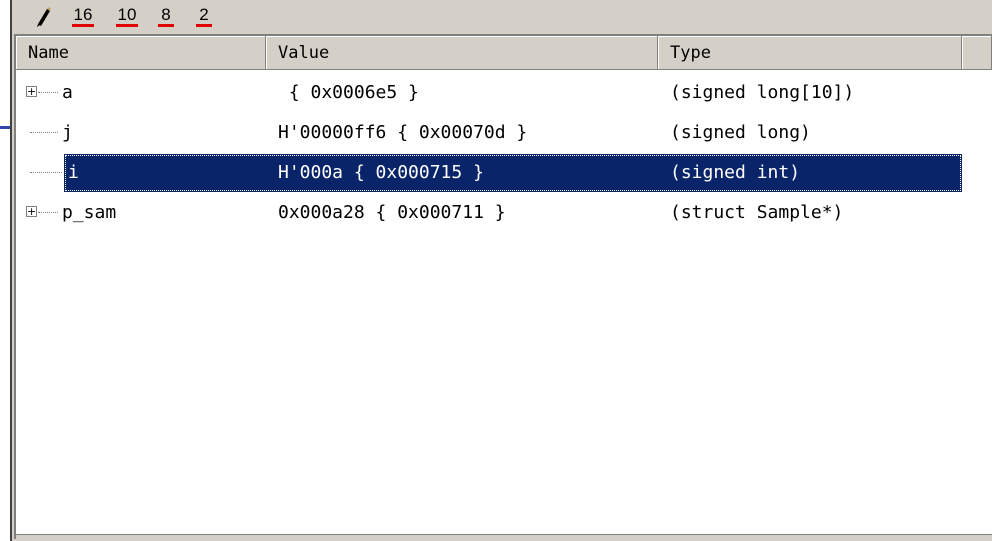 The image size is (992, 541). Describe the element at coordinates (810, 53) in the screenshot. I see `column-header-type: Type` at that location.